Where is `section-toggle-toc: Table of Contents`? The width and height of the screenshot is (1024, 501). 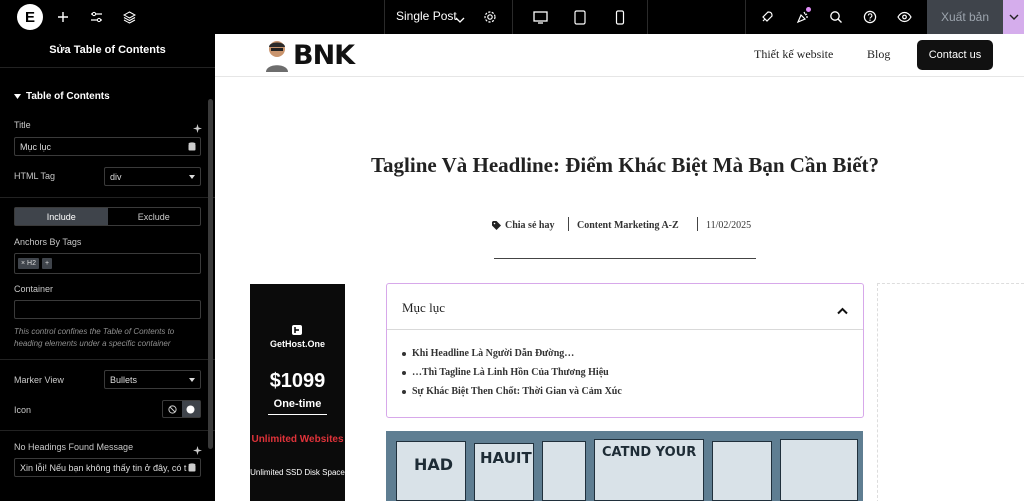
section-toggle-toc: Table of Contents is located at coordinates (62, 96).